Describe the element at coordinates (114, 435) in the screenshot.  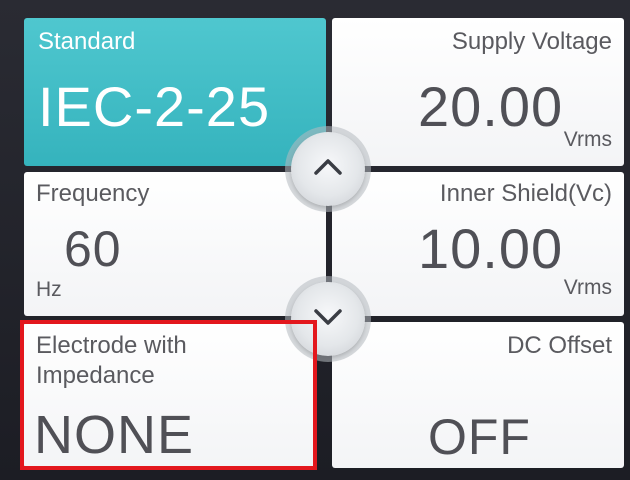
I see `electrode-value: NONE` at that location.